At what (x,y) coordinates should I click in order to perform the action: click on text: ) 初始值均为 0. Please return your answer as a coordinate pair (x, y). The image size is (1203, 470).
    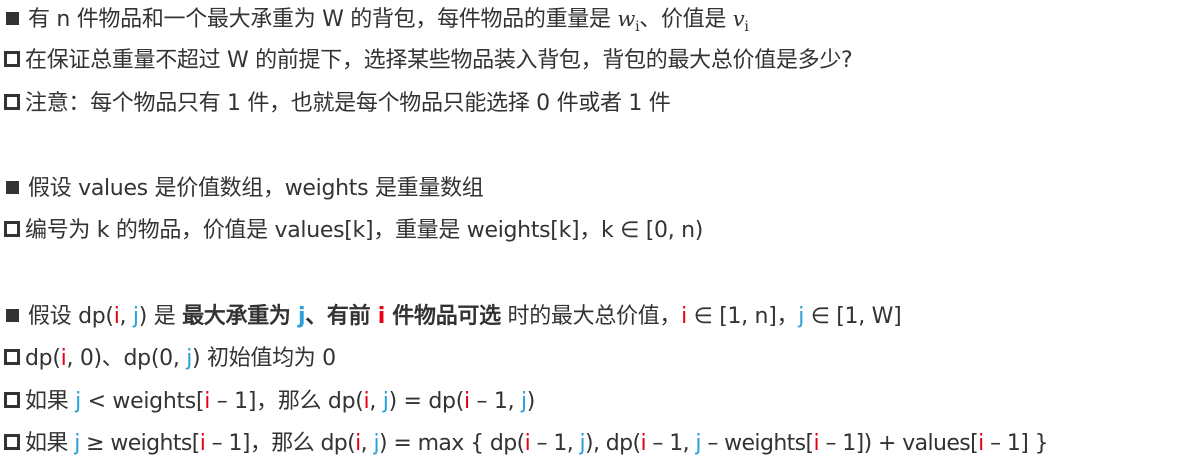
    Looking at the image, I should click on (264, 358).